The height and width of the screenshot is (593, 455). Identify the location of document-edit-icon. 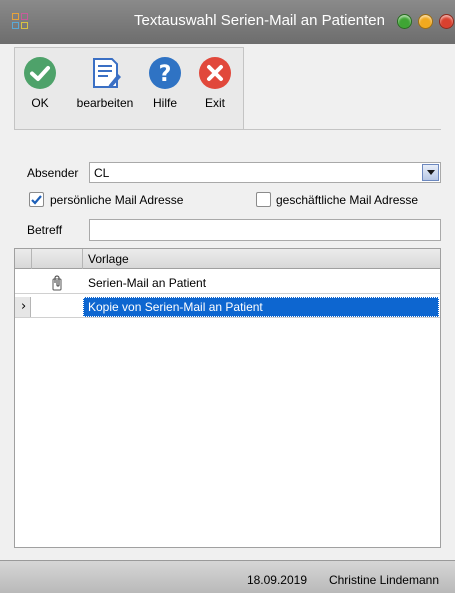
(107, 73).